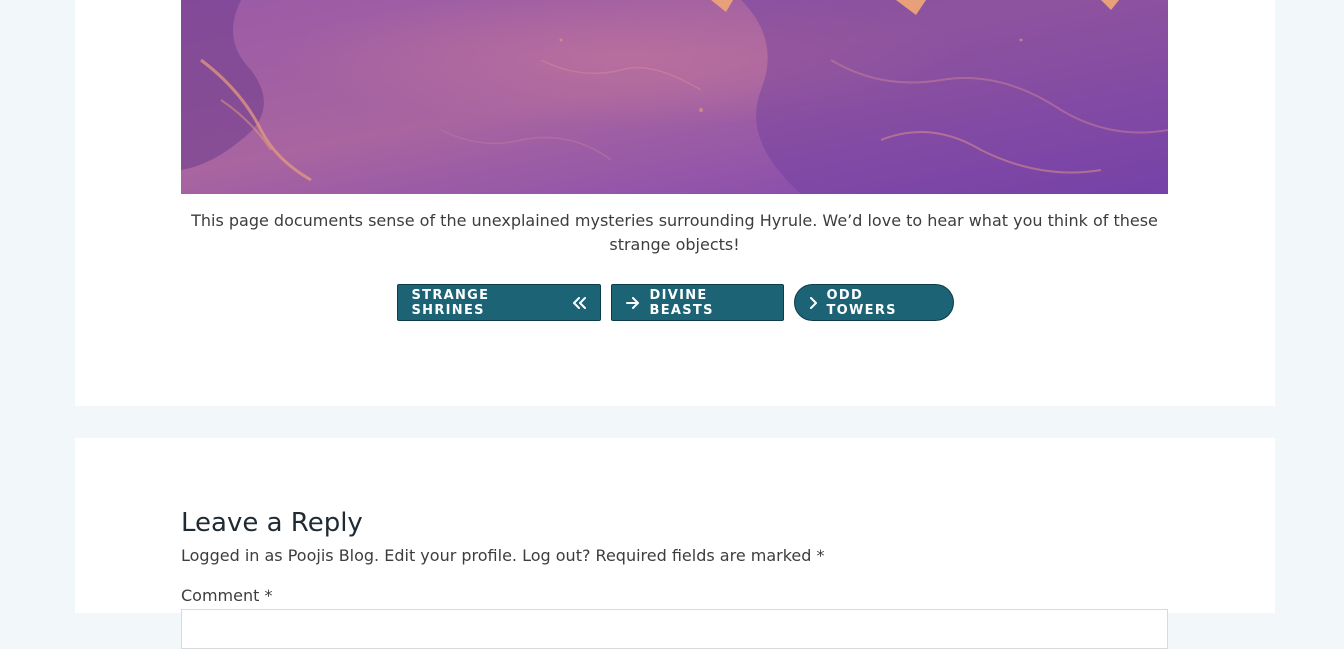 This screenshot has height=649, width=1344. Describe the element at coordinates (861, 302) in the screenshot. I see `odd-towers-label: ODD TOWERS` at that location.